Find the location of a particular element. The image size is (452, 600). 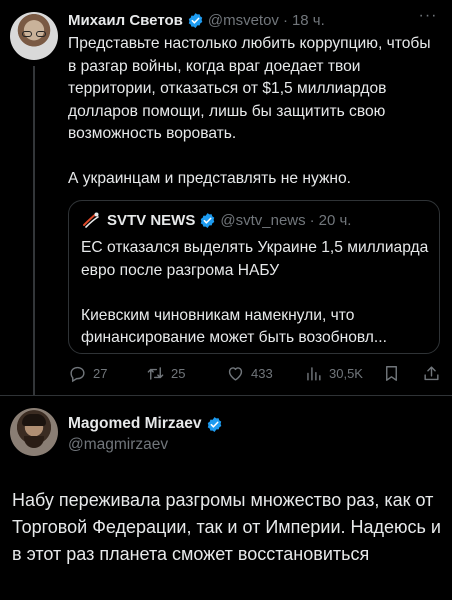

reply-author-avatar is located at coordinates (34, 432).